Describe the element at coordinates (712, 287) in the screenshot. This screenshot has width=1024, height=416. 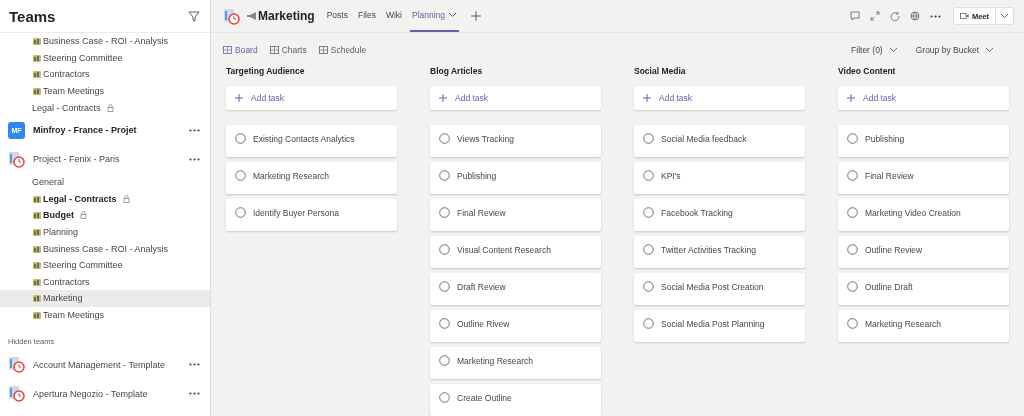
I see `task-title: Social Media Post Creation` at that location.